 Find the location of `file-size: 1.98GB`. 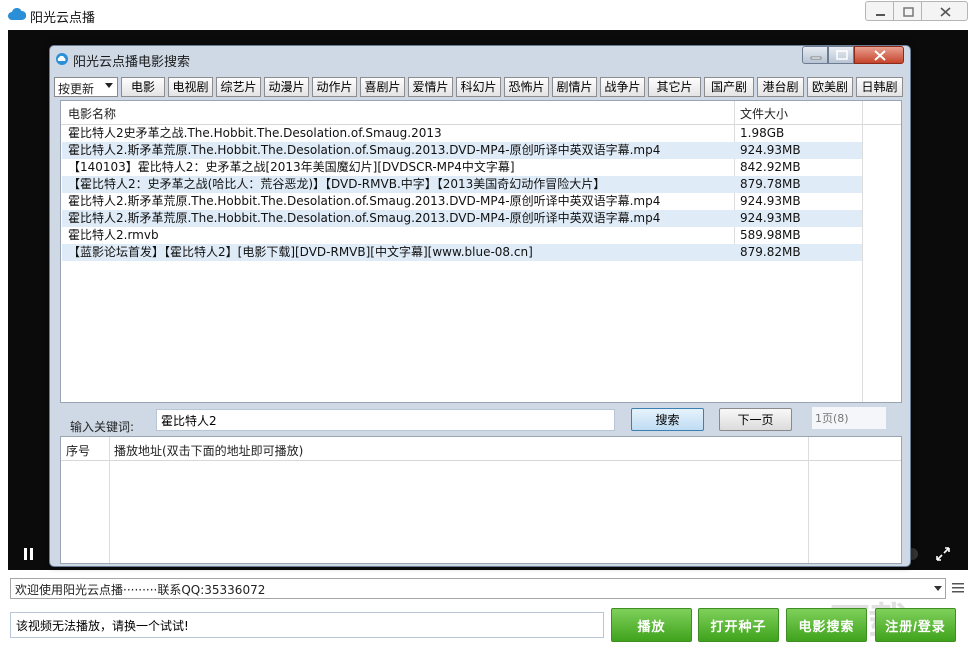

file-size: 1.98GB is located at coordinates (762, 133).